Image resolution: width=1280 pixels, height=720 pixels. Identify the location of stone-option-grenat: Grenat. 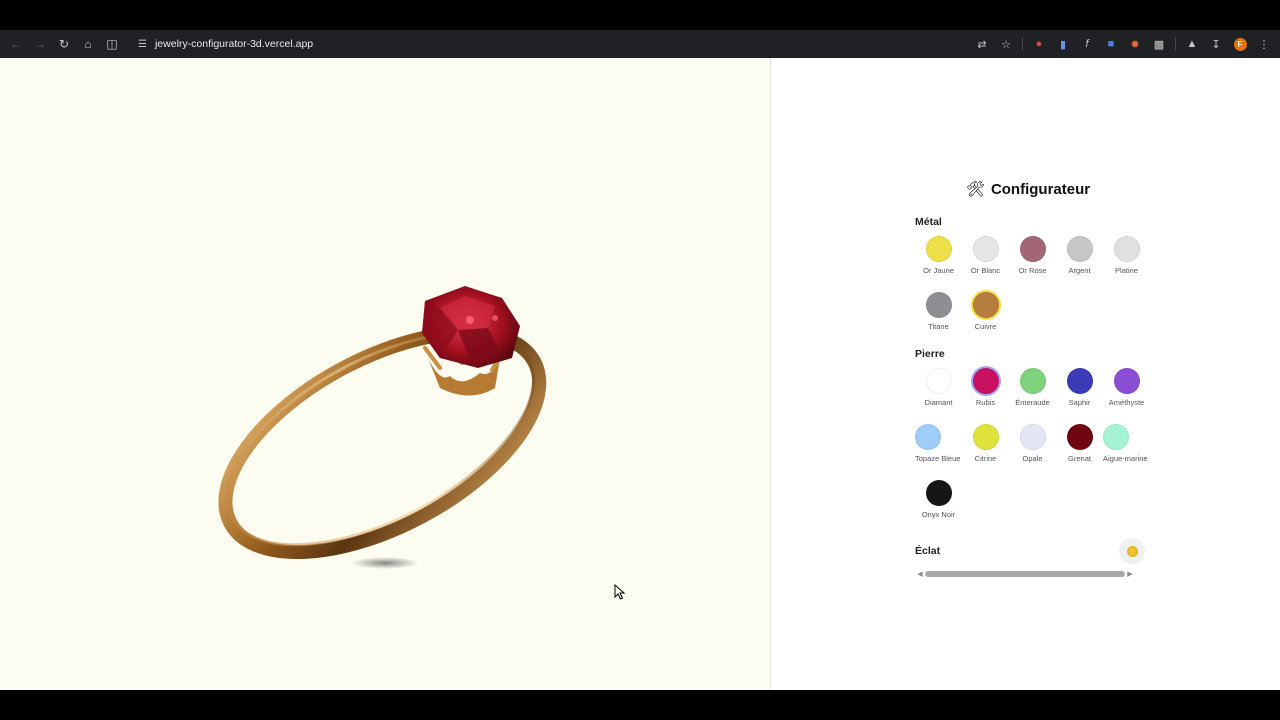
(1079, 449).